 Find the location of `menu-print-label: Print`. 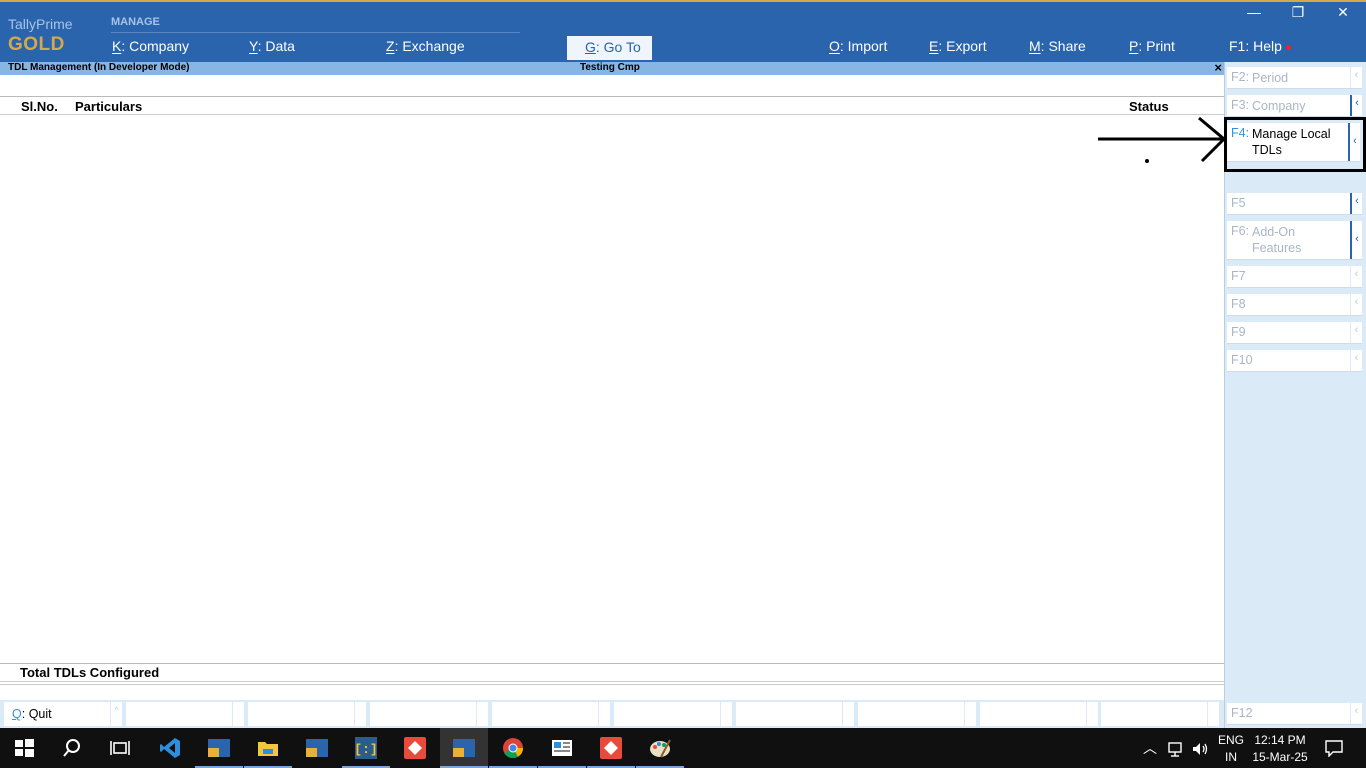

menu-print-label: Print is located at coordinates (1160, 46).